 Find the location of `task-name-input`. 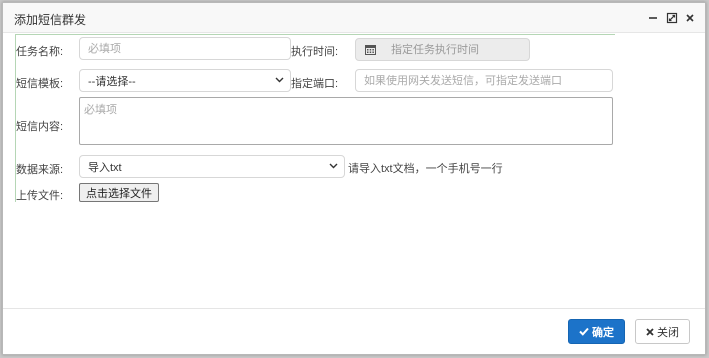

task-name-input is located at coordinates (185, 48).